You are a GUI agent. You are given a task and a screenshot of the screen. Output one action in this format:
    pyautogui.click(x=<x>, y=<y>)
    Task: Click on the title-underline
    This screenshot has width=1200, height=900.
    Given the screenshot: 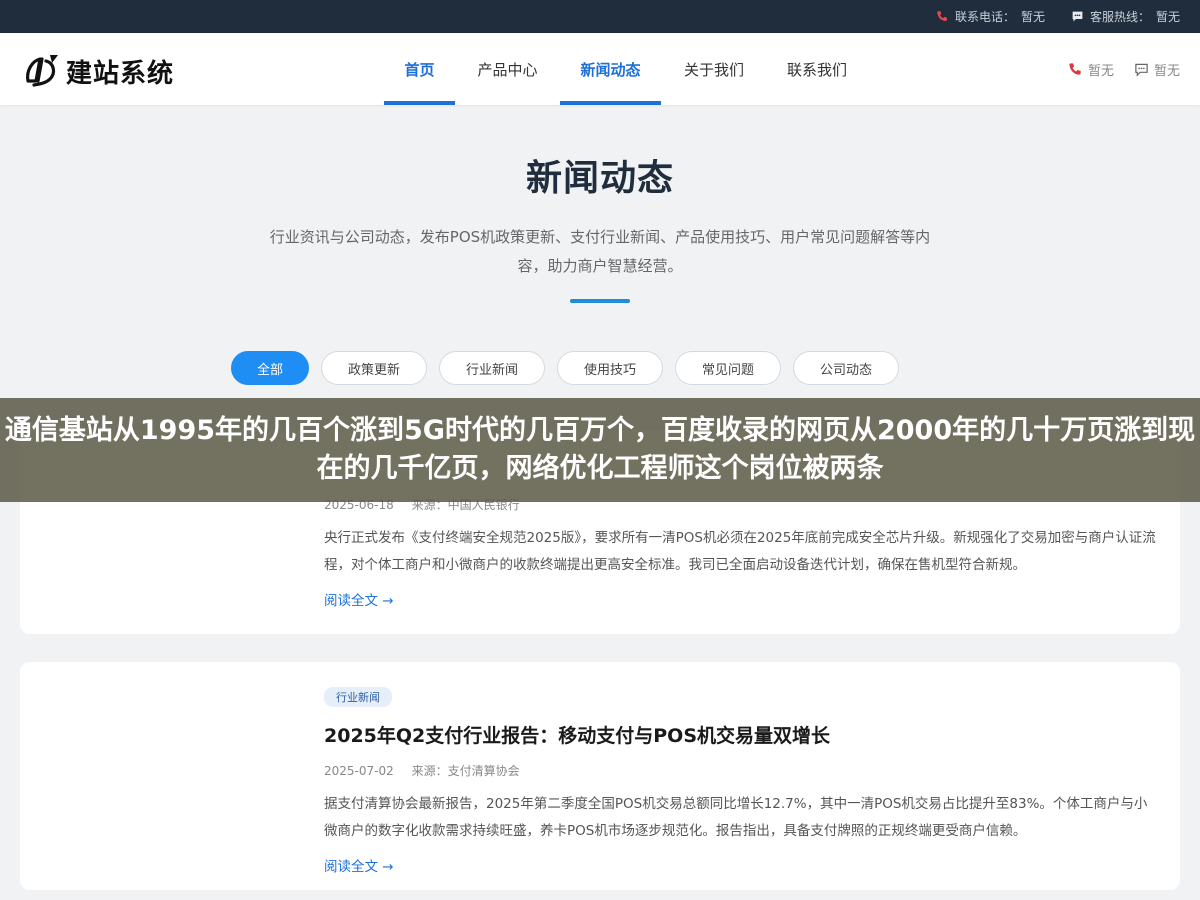 What is the action you would take?
    pyautogui.click(x=600, y=301)
    